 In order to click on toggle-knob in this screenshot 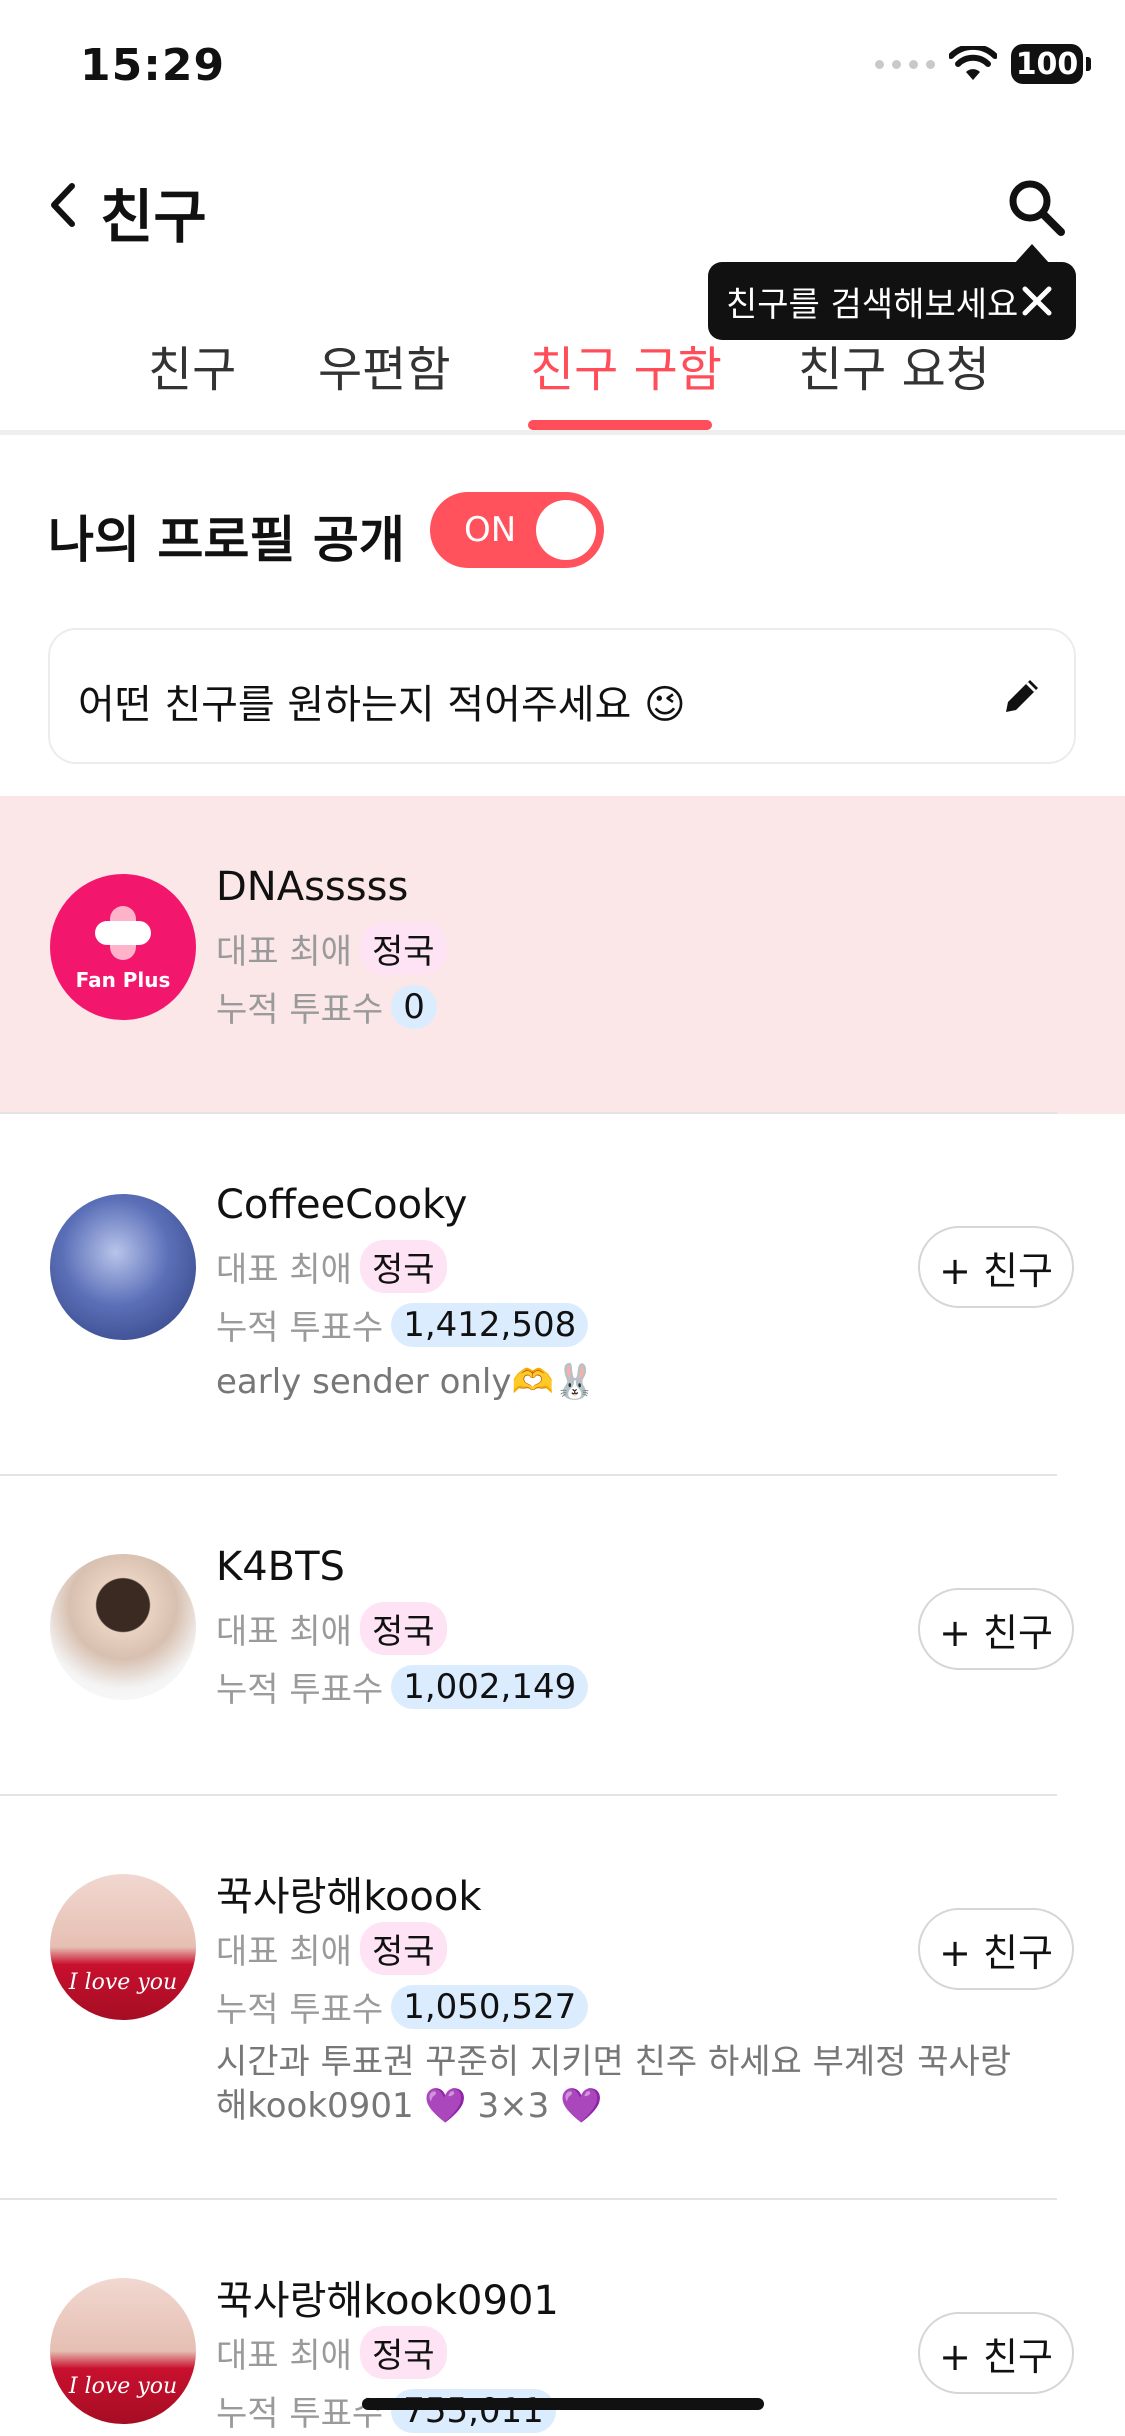, I will do `click(566, 530)`.